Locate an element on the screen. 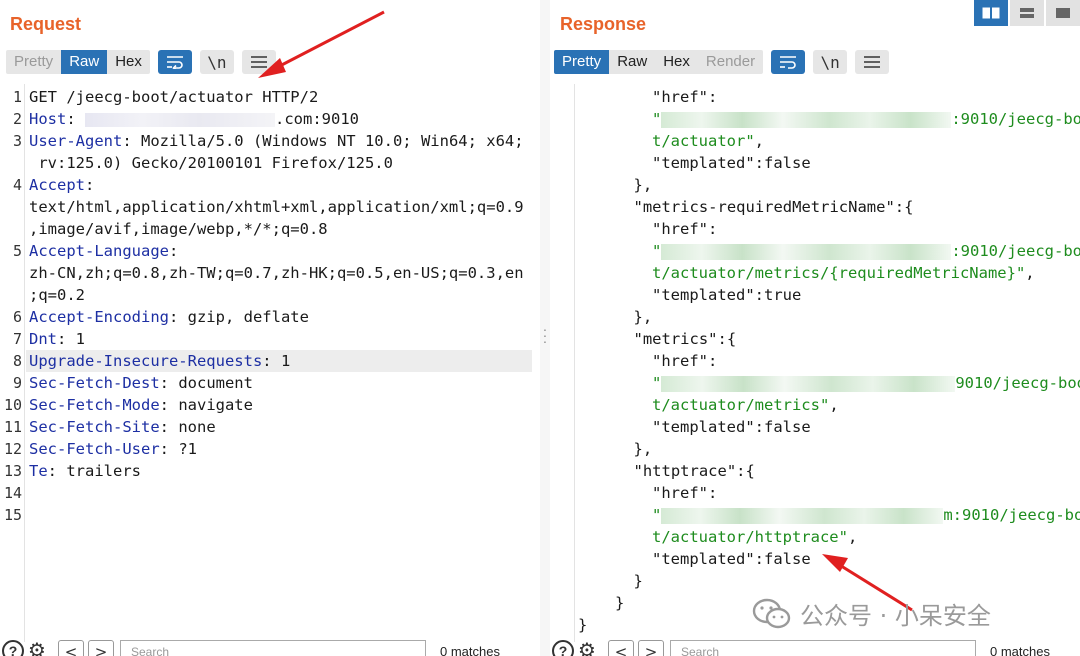 The width and height of the screenshot is (1080, 656). request-toolbar: Pretty Raw Hex \n is located at coordinates (141, 62).